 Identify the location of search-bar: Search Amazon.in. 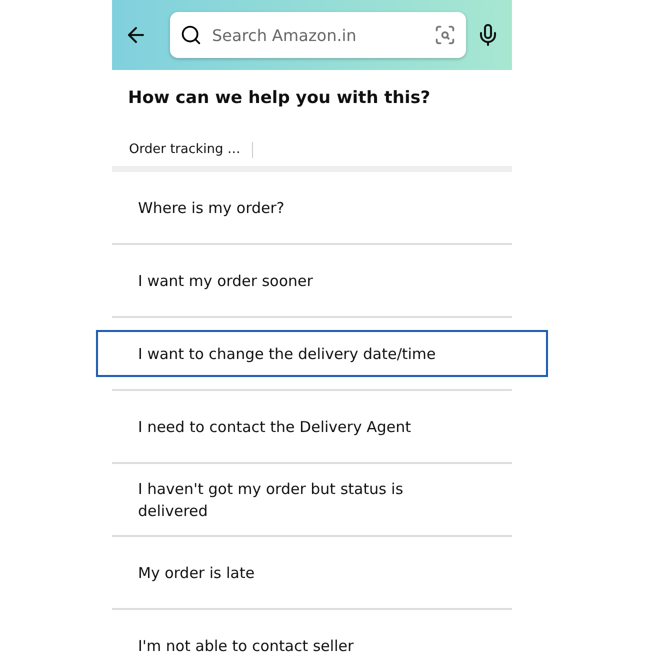
(318, 35).